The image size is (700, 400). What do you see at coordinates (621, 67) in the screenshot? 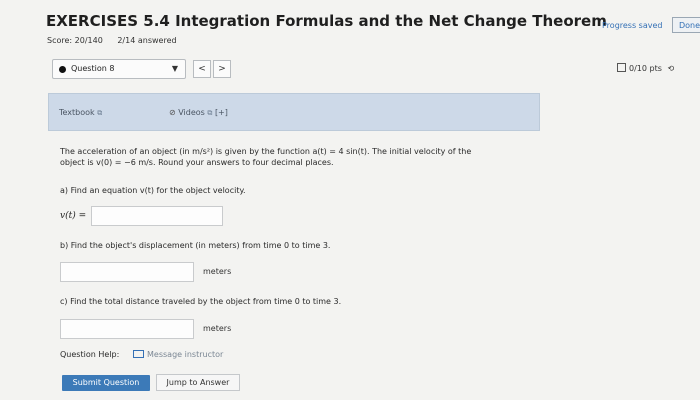
I see `checkbox-icon` at bounding box center [621, 67].